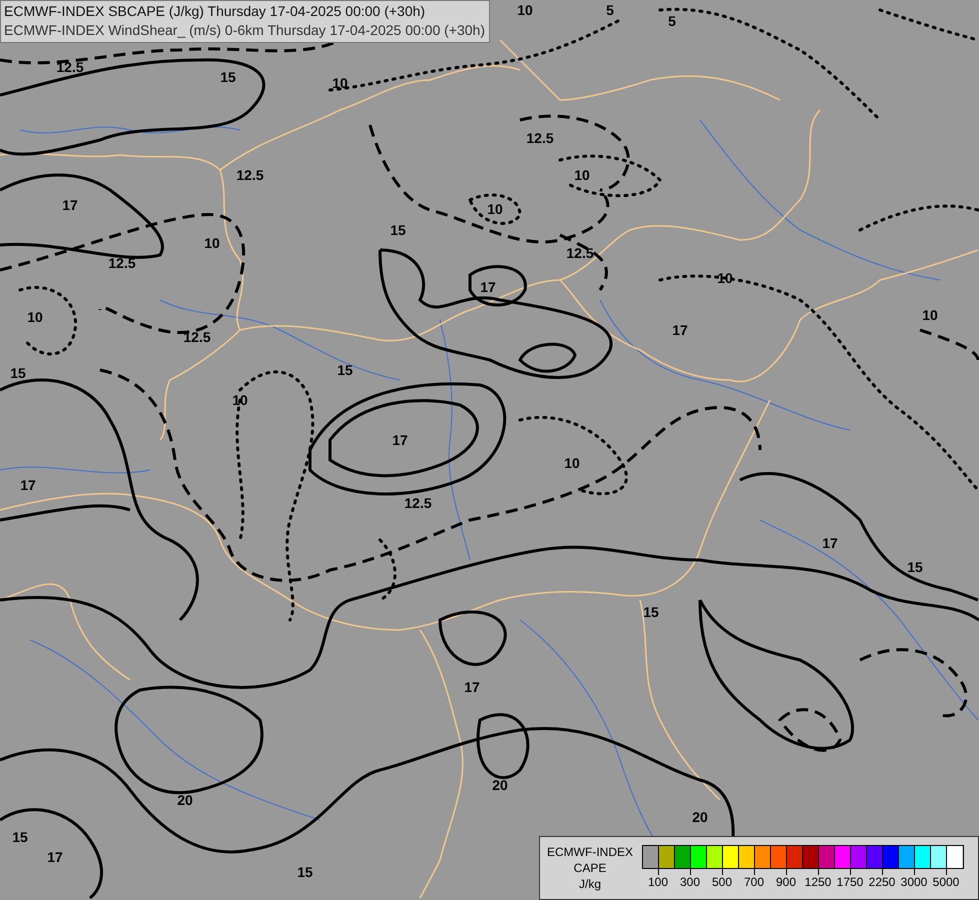 The height and width of the screenshot is (900, 979). What do you see at coordinates (215, 11) in the screenshot?
I see `header-line: ECMWF-INDEX SBCAPE (J/kg) Thursday 17-04-2025 00:00 (+30h)` at bounding box center [215, 11].